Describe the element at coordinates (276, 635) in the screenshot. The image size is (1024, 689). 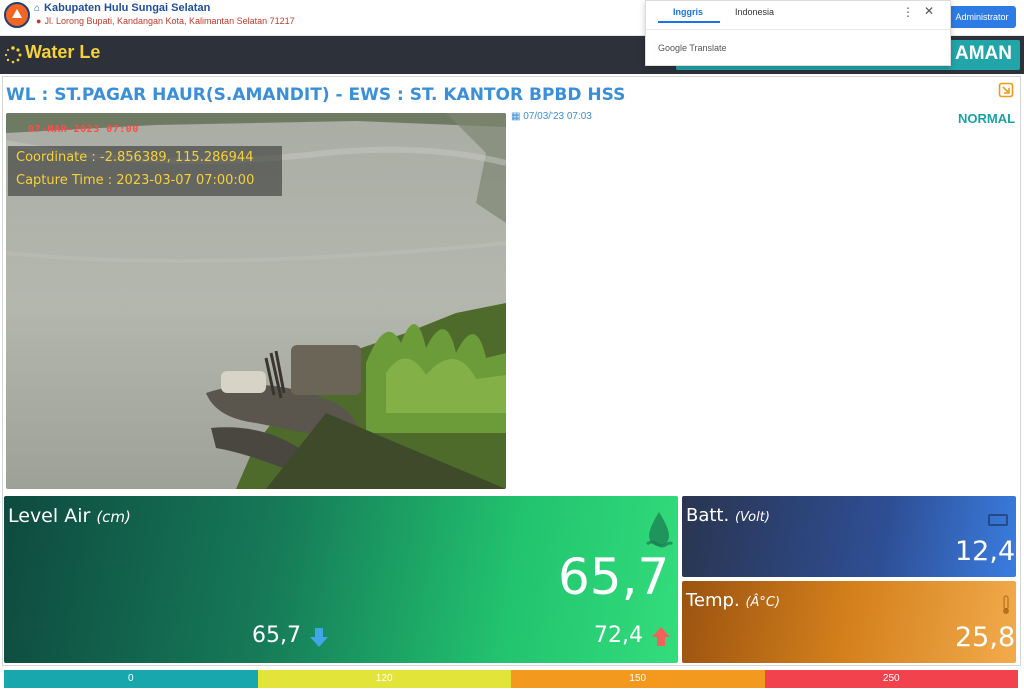
I see `level-air-min-value: 65,7` at that location.